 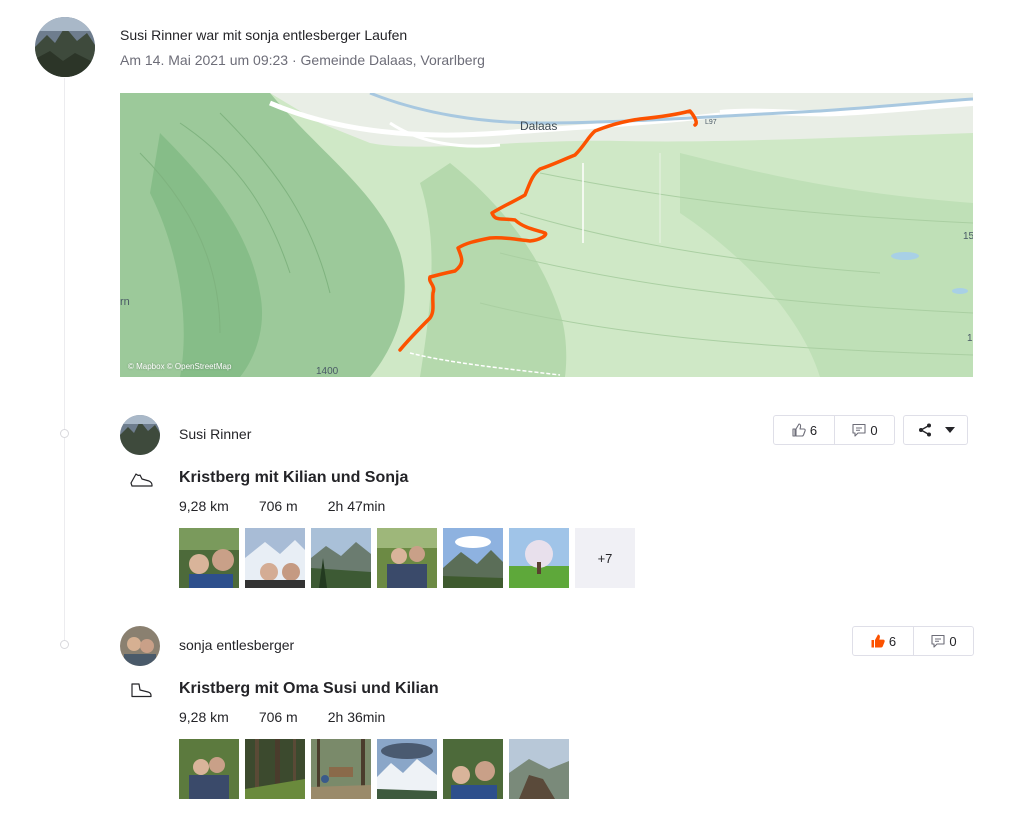 I want to click on hiking-boot-icon, so click(x=141, y=690).